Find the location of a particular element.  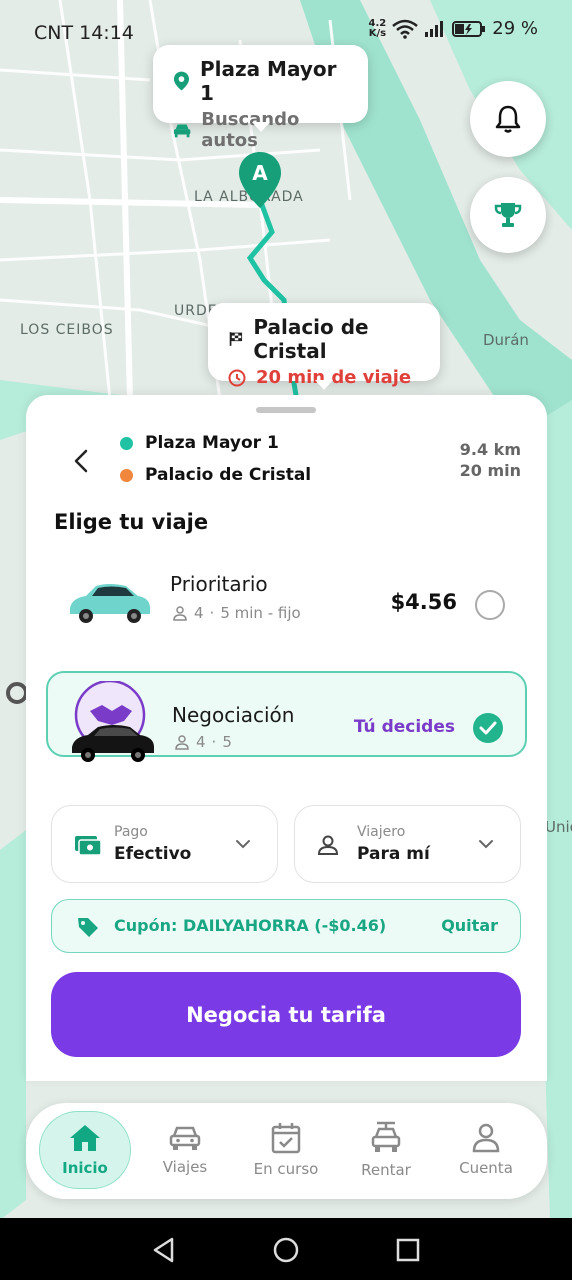

route-origin: Plaza Mayor 1 is located at coordinates (199, 443).